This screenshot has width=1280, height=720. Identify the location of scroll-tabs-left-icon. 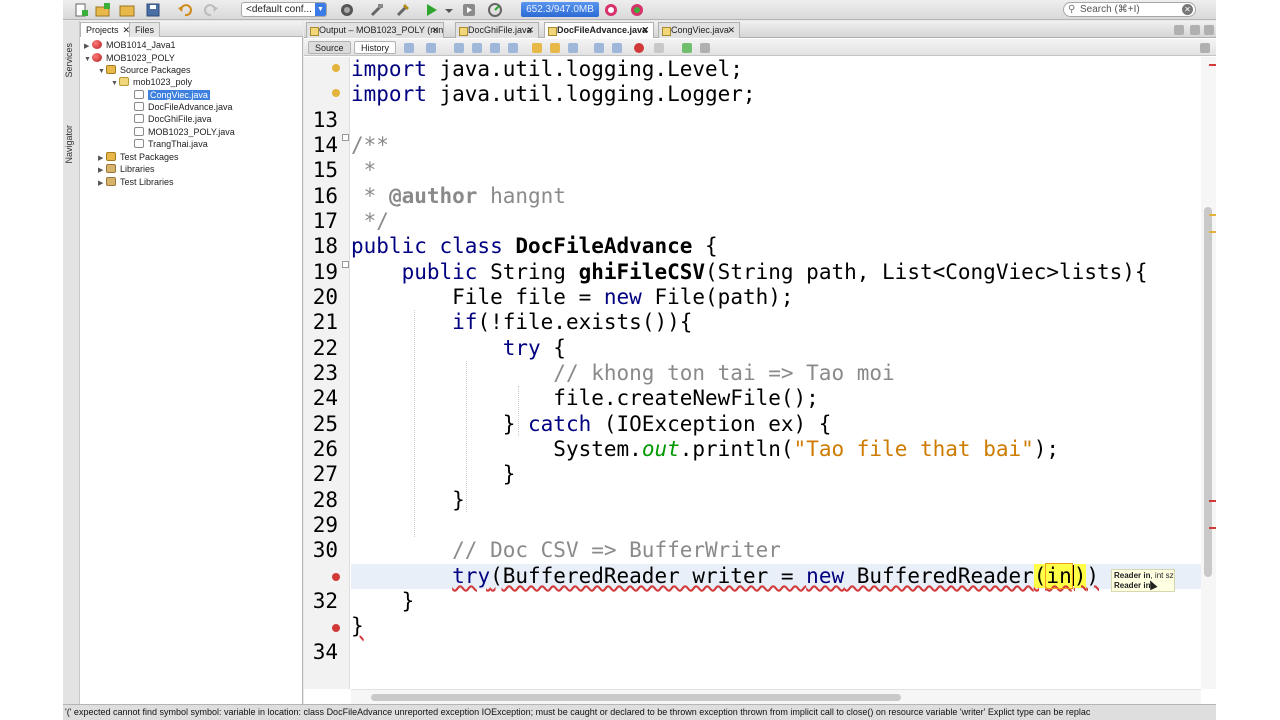
(1179, 30).